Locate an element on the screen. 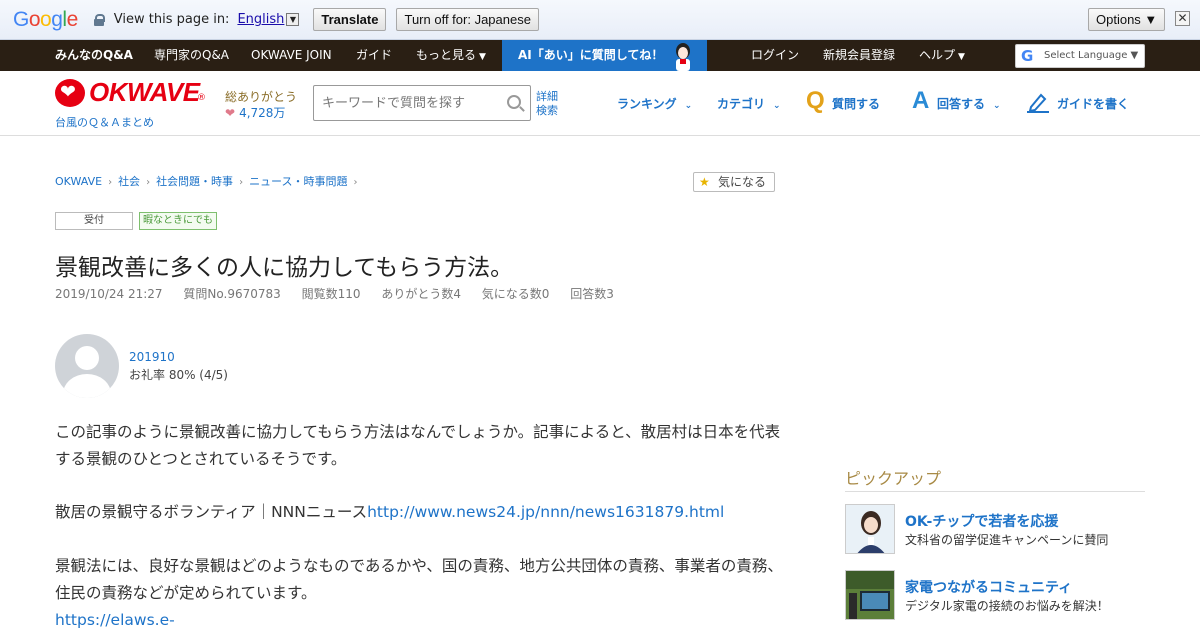 This screenshot has width=1200, height=634. nav-login: ログイン is located at coordinates (775, 55).